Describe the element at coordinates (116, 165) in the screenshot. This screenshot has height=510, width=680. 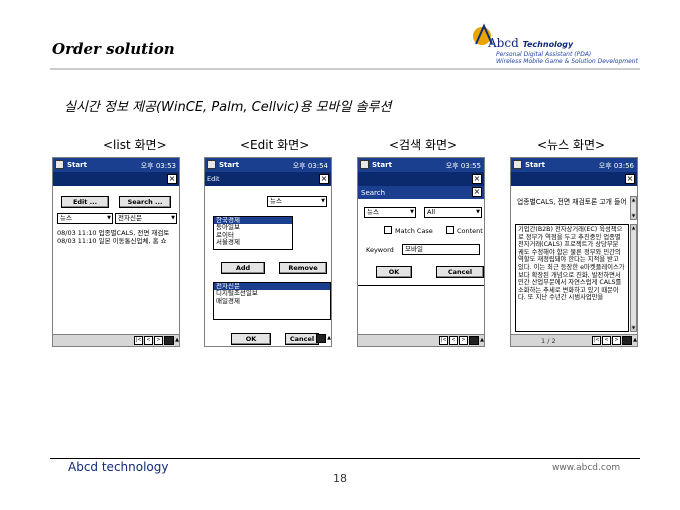
I see `titlebar: Start 오후 03:53` at that location.